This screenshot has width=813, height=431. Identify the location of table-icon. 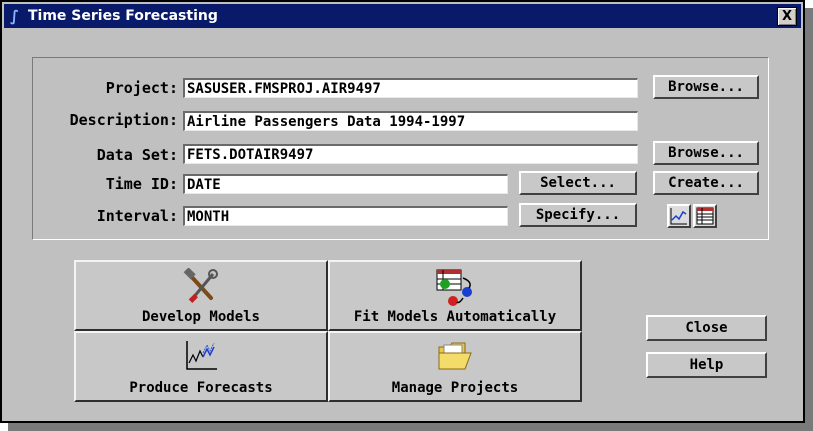
(705, 216).